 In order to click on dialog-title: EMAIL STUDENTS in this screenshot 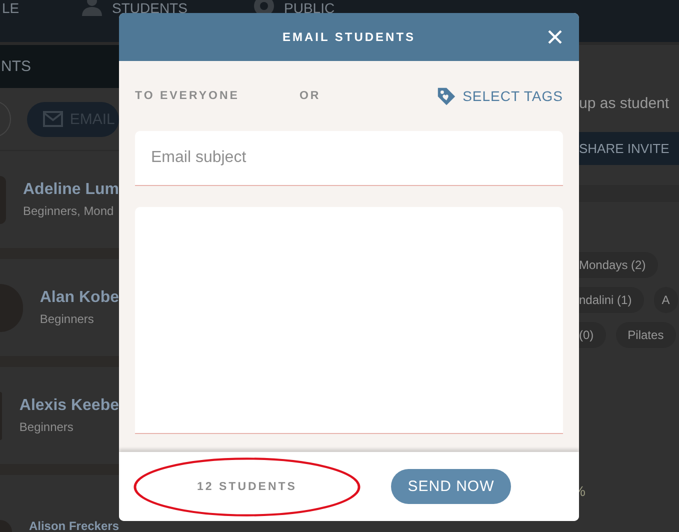, I will do `click(349, 37)`.